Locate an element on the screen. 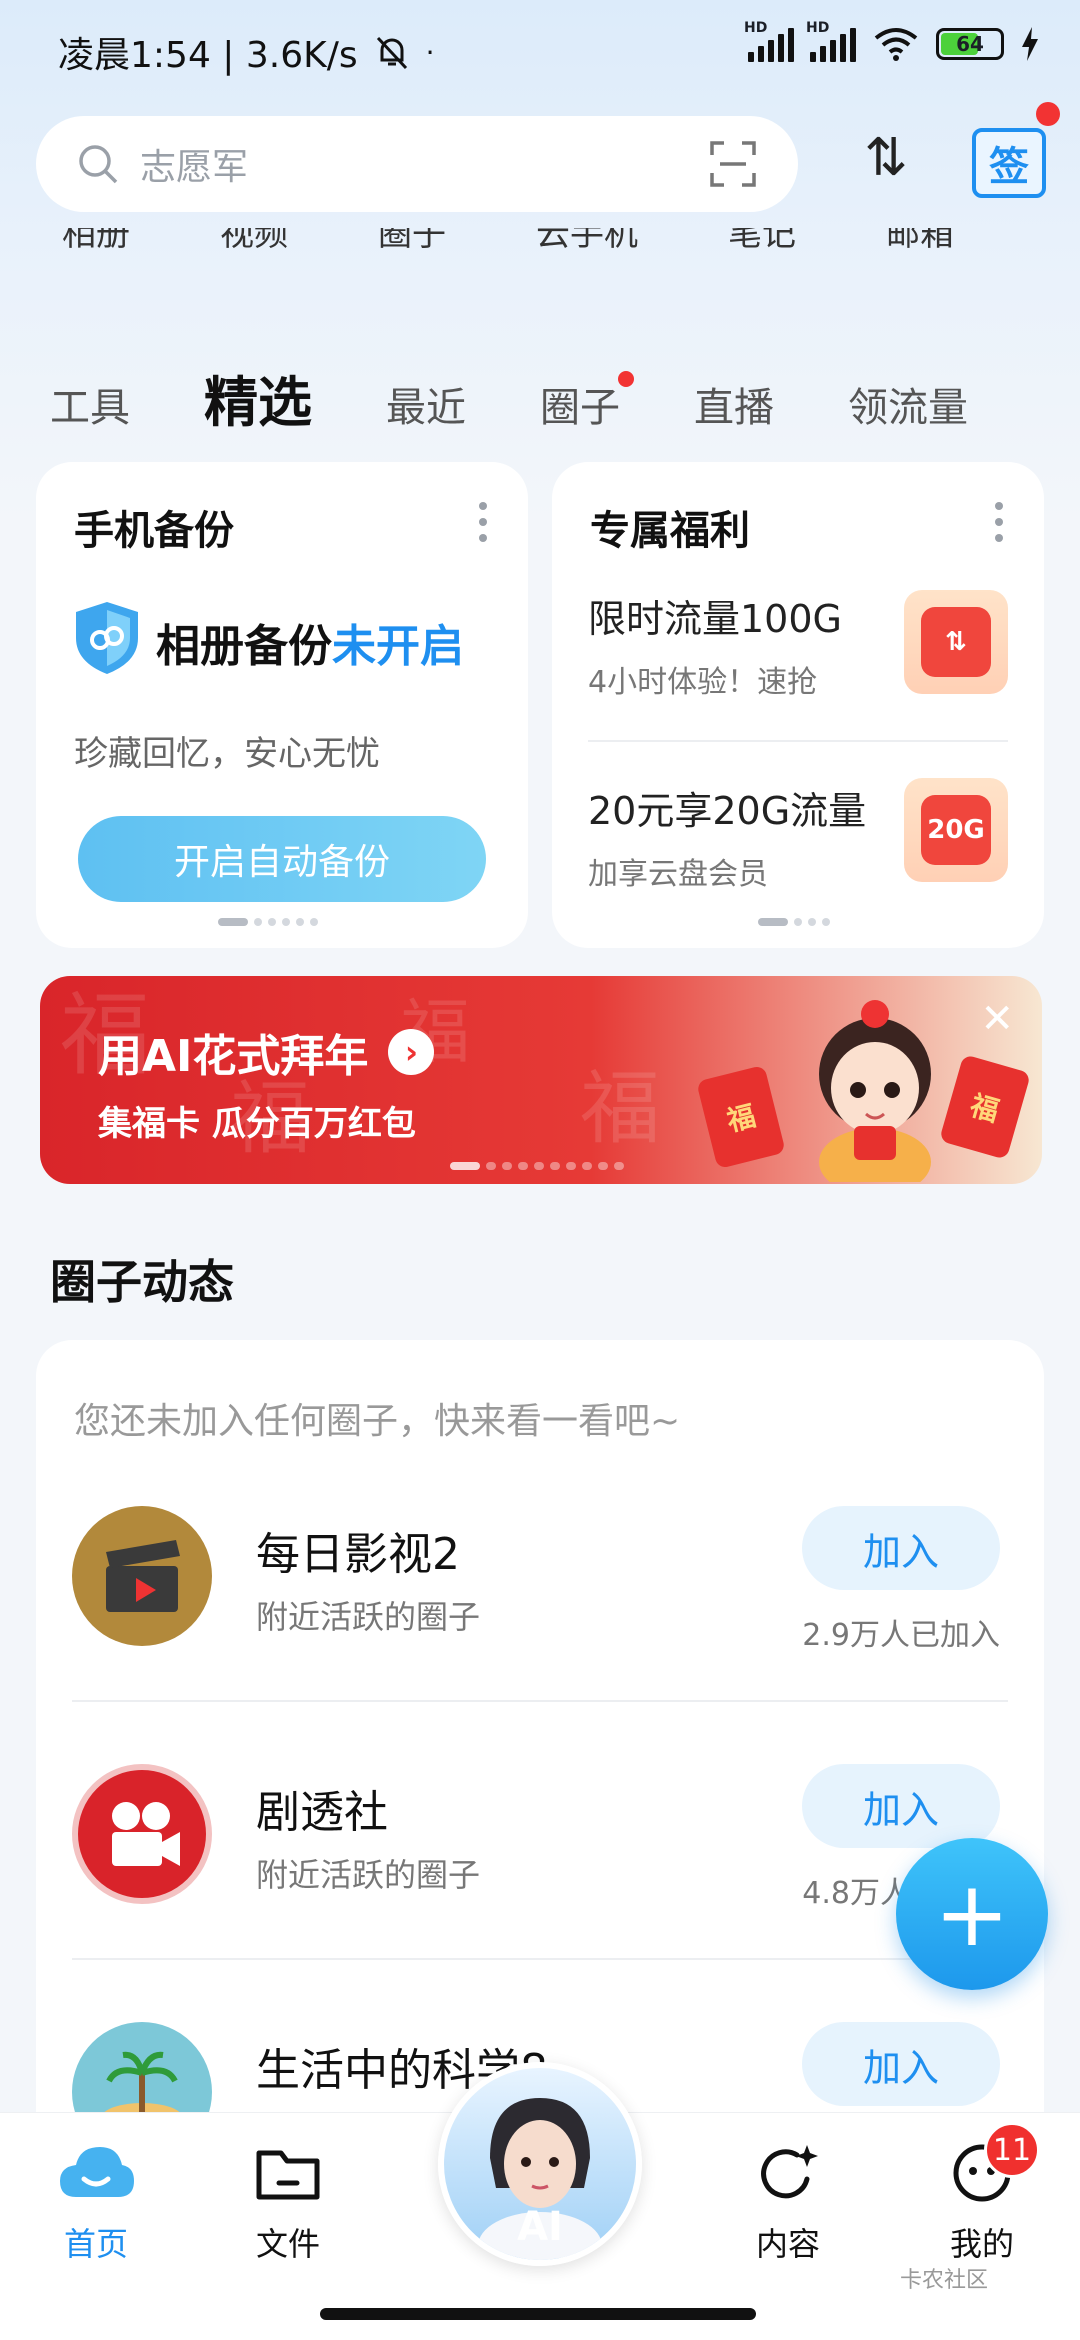 Image resolution: width=1080 pixels, height=2340 pixels. svg-text: 福 is located at coordinates (620, 1108).